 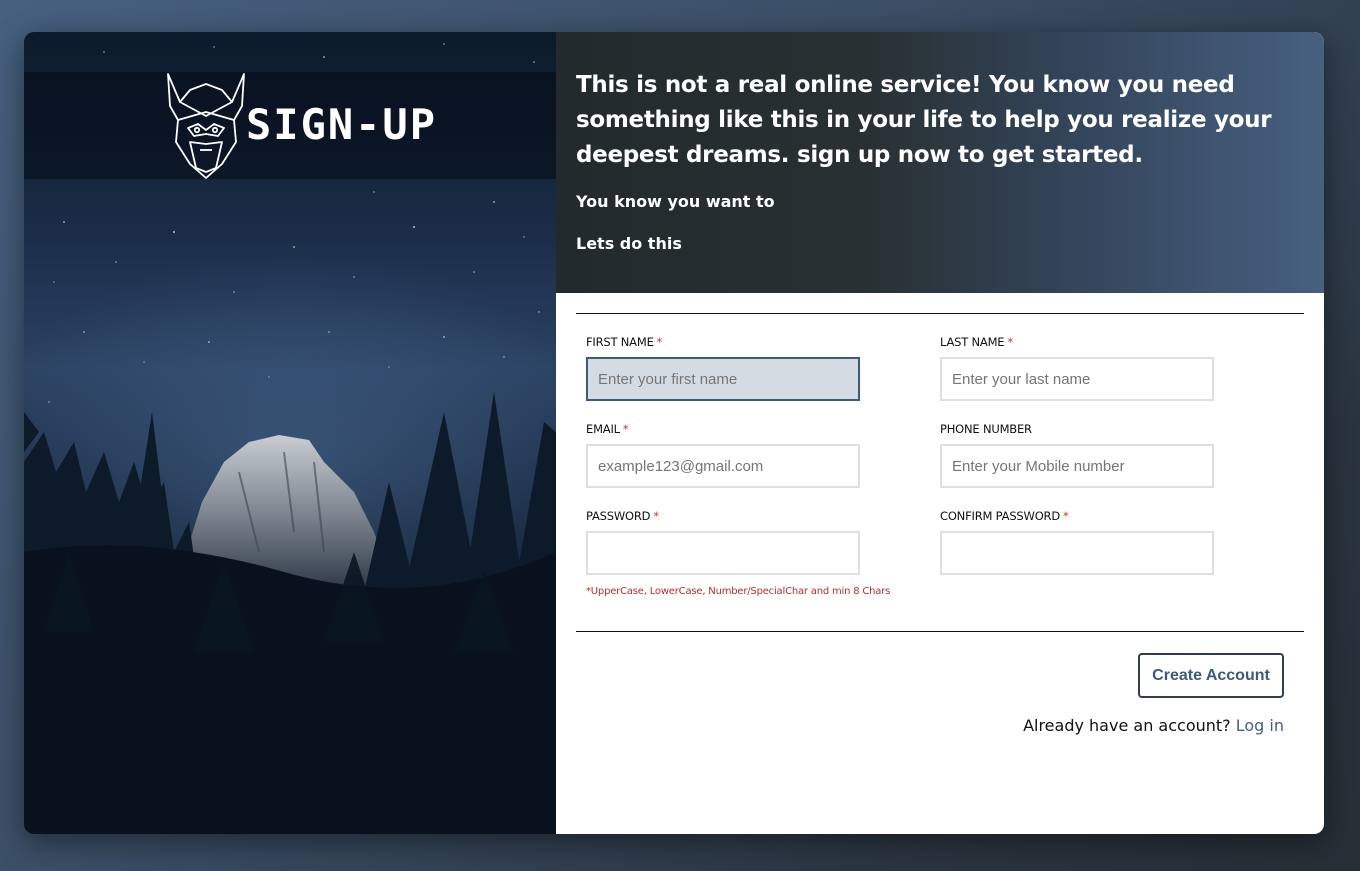 I want to click on confirm-password-group: CONFIRM PASSWORD *, so click(x=1077, y=541).